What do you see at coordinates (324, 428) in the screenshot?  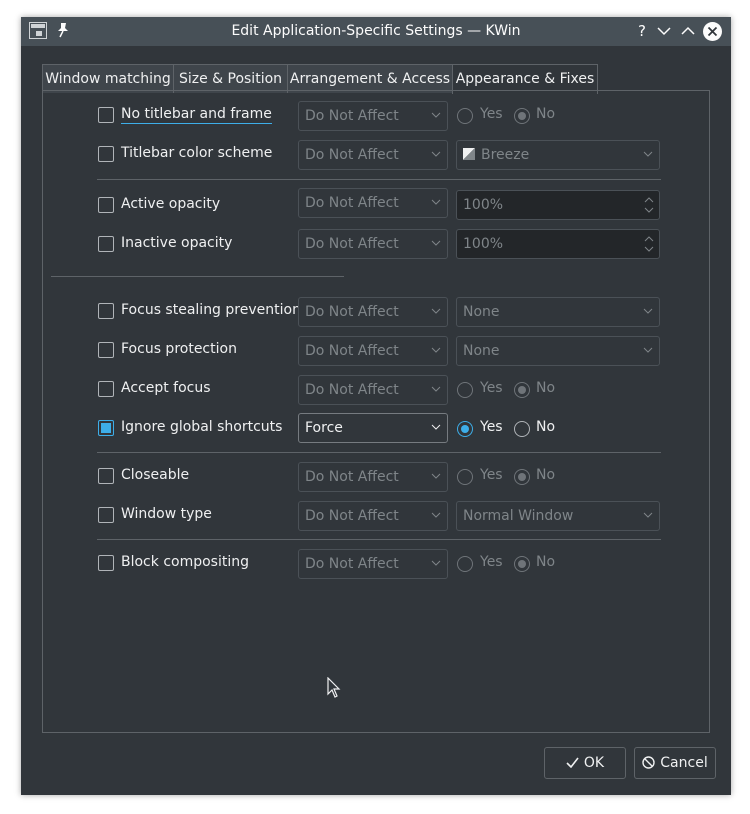 I see `ignore-shortcuts-policy-value: Force` at bounding box center [324, 428].